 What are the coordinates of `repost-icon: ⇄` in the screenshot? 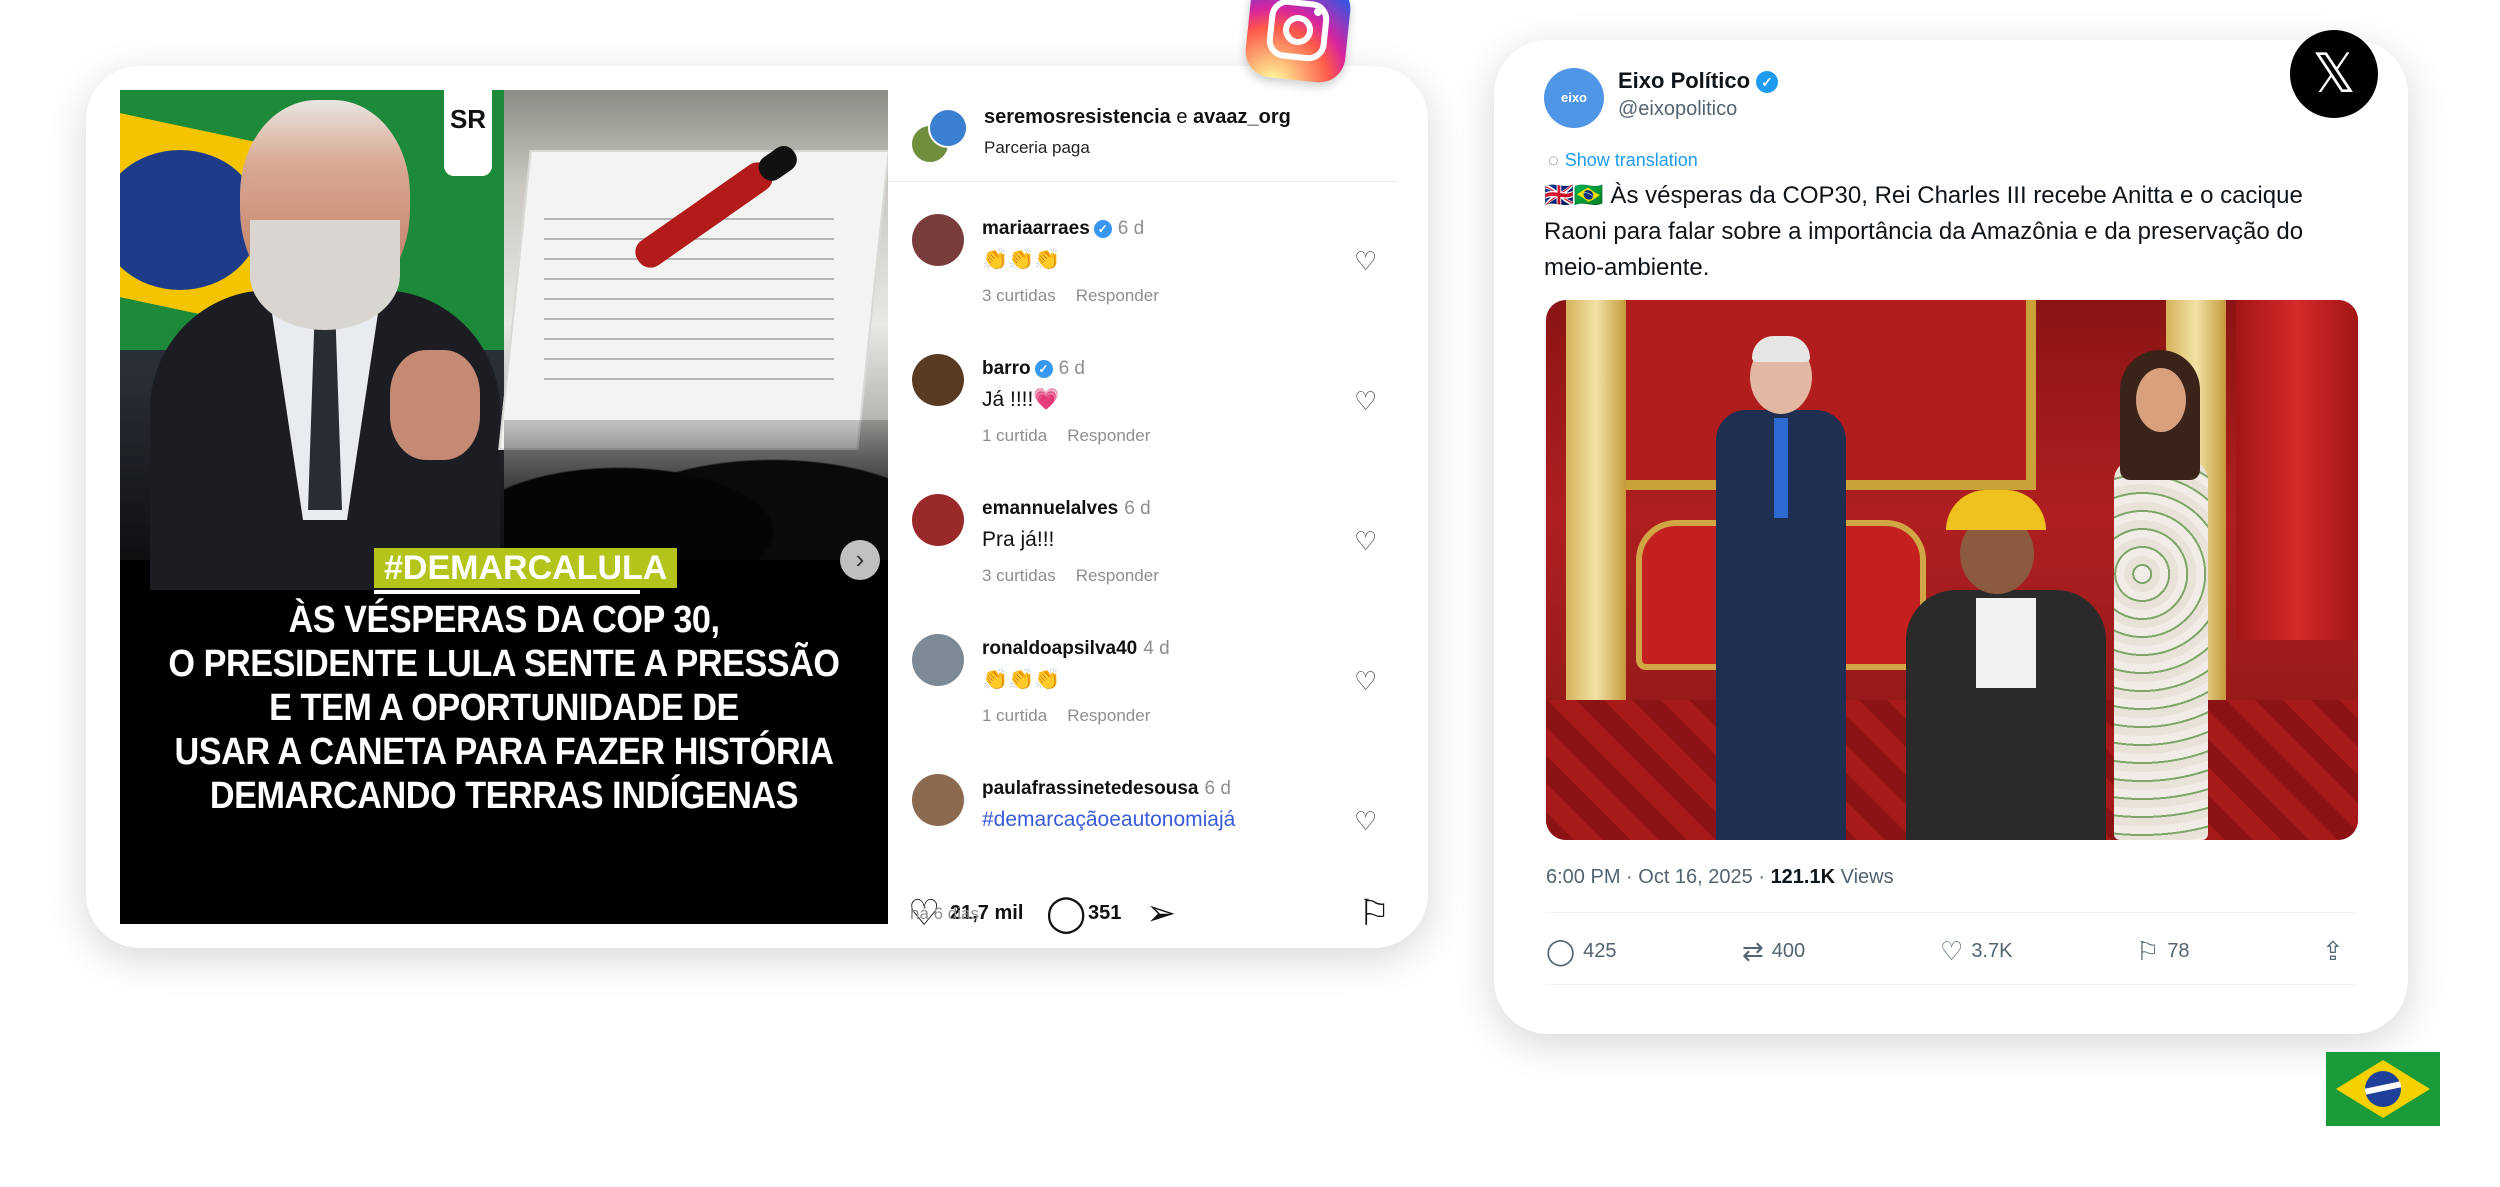 It's located at (1753, 951).